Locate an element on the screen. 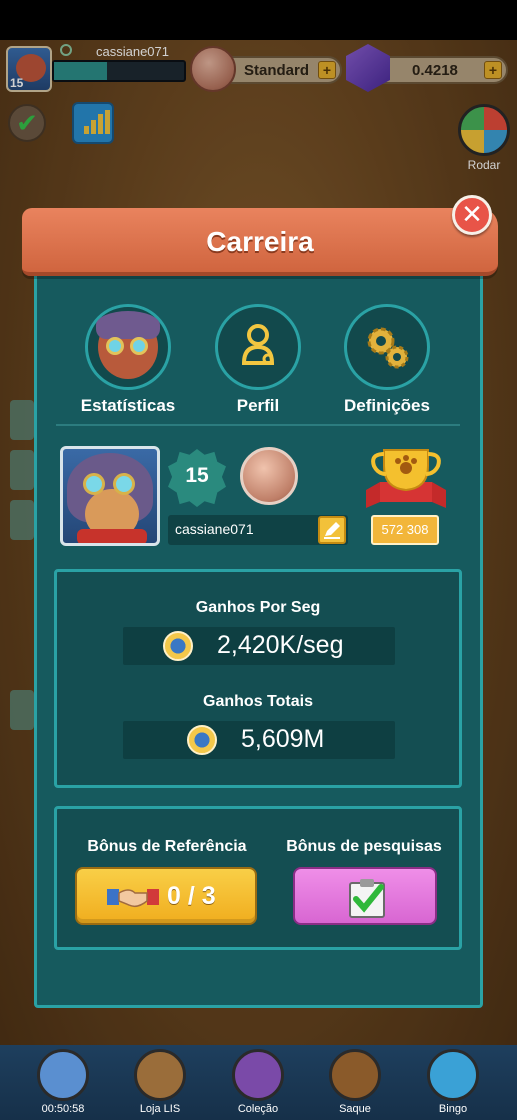  nav-item-shop: Loja LIS is located at coordinates (160, 1080).